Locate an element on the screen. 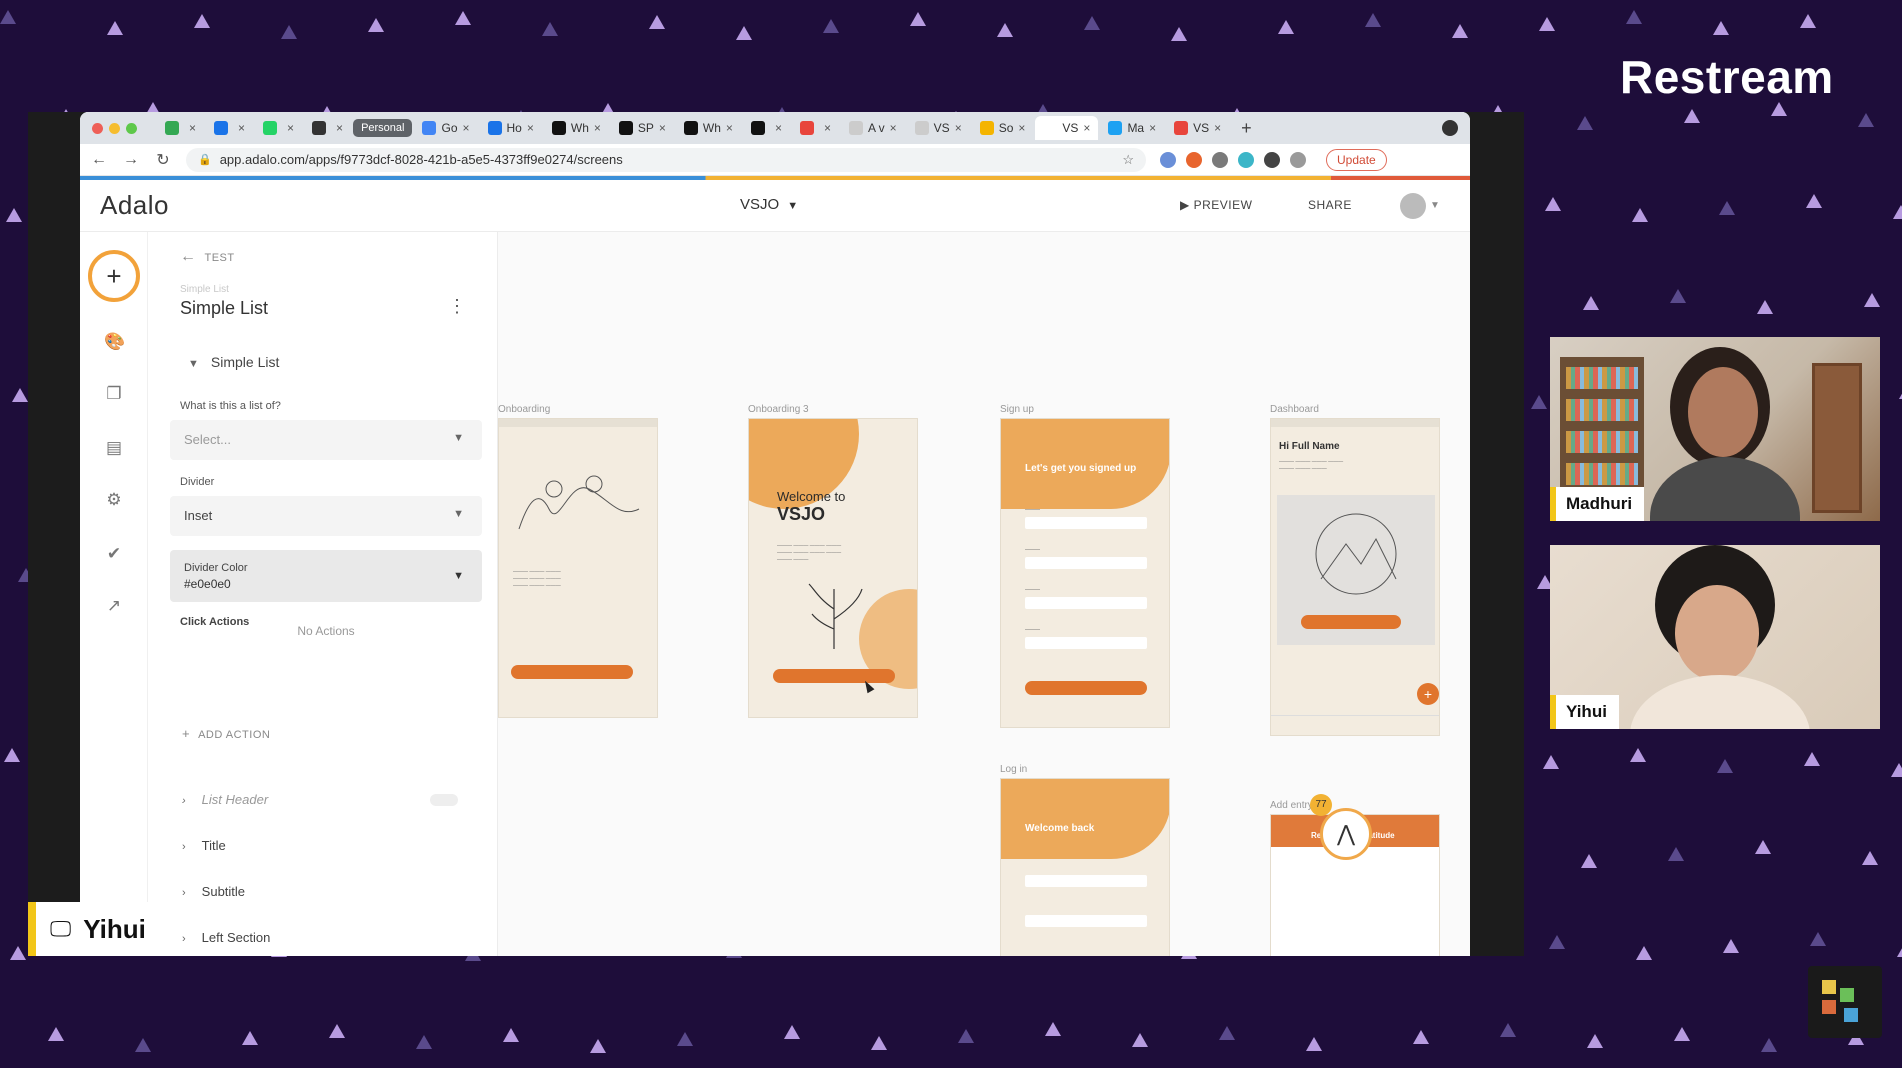  analytics-icon: ↗ is located at coordinates (114, 606).